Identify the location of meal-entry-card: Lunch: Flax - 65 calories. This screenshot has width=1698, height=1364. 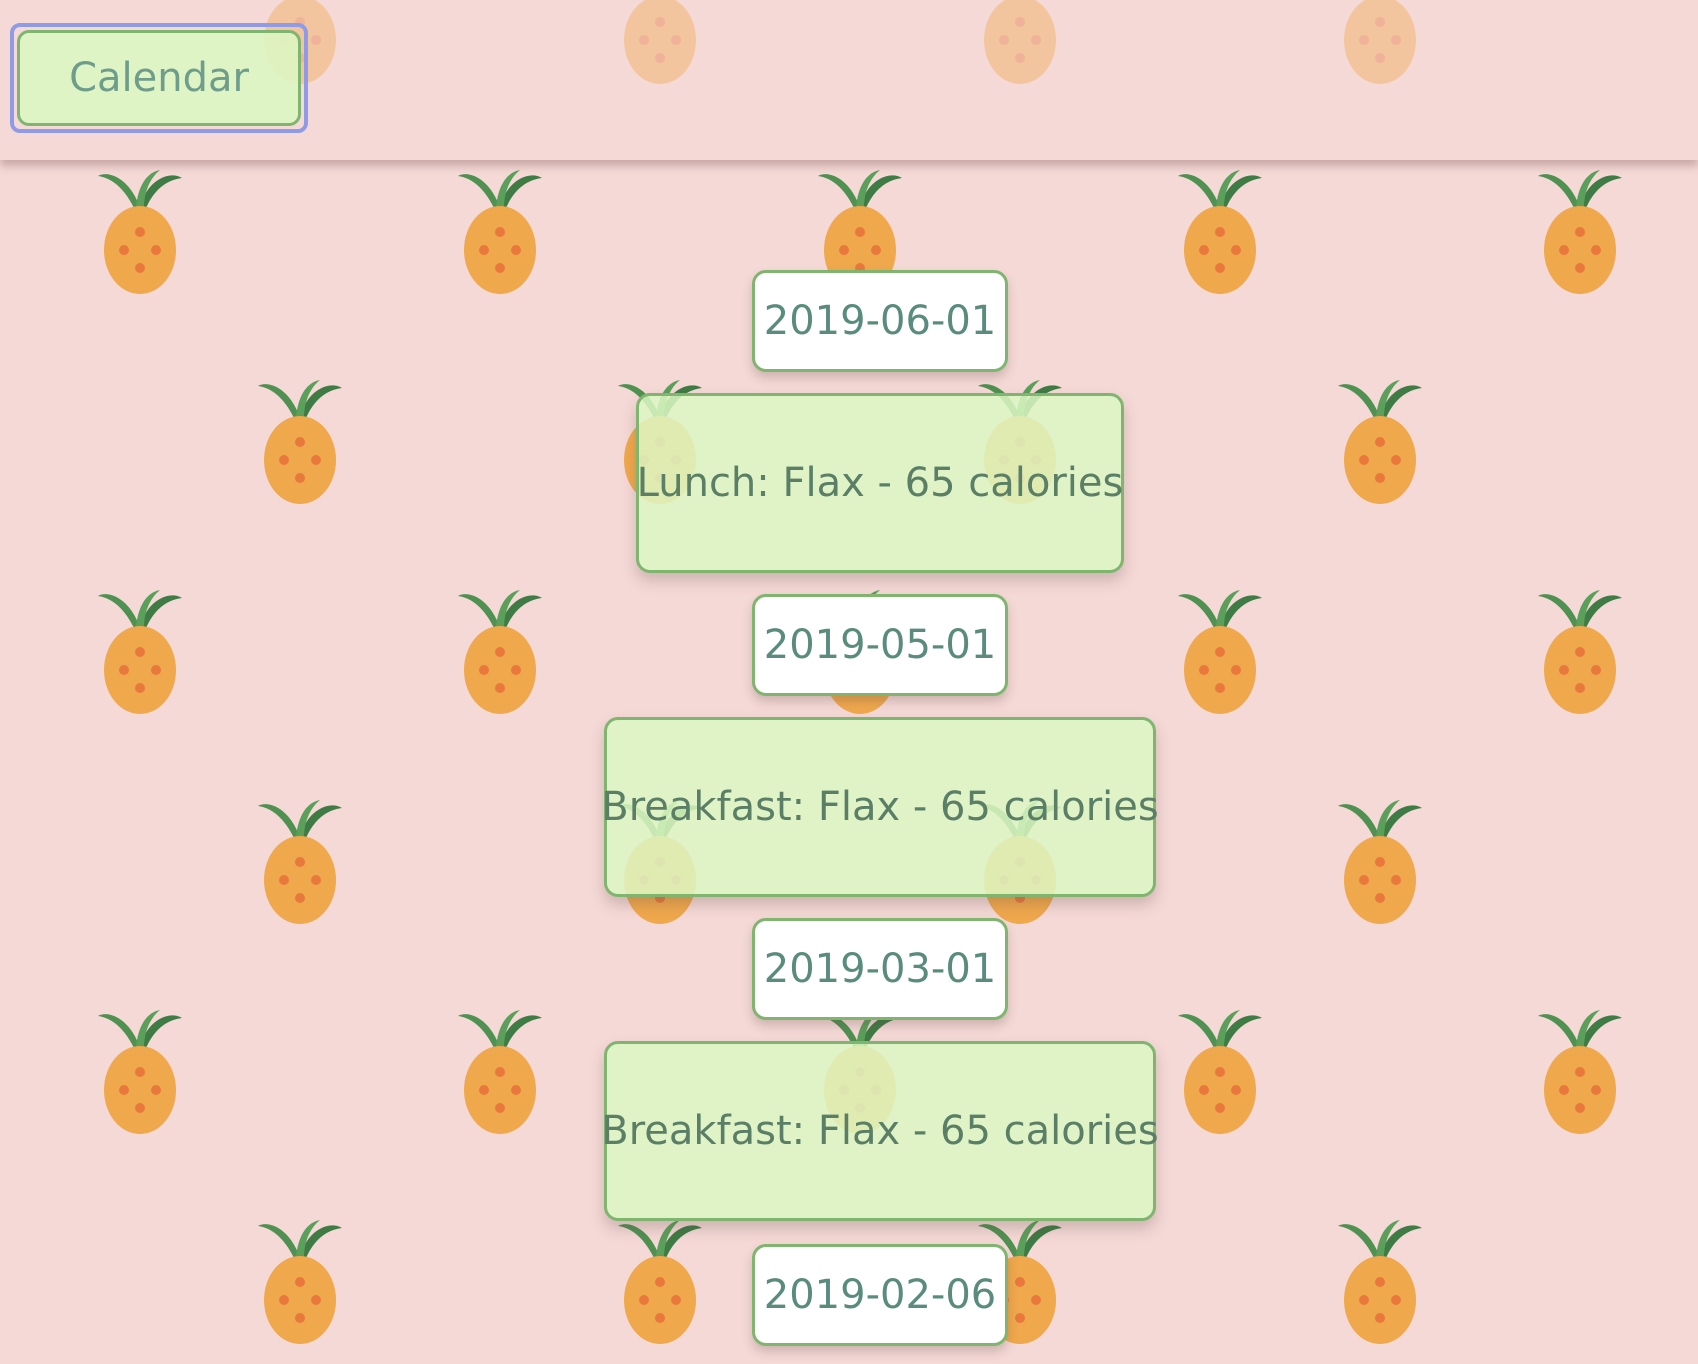
(880, 483).